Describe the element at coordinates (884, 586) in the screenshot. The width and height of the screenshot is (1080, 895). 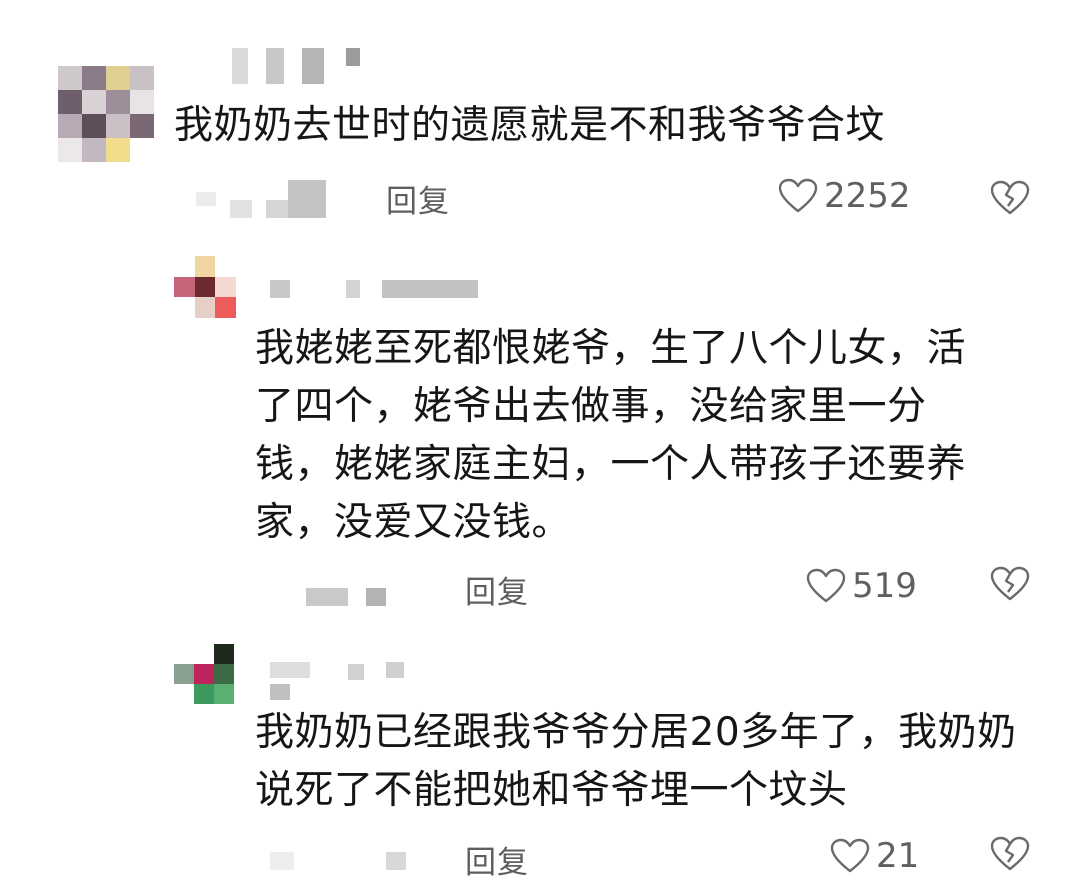
I see `like-count: 519` at that location.